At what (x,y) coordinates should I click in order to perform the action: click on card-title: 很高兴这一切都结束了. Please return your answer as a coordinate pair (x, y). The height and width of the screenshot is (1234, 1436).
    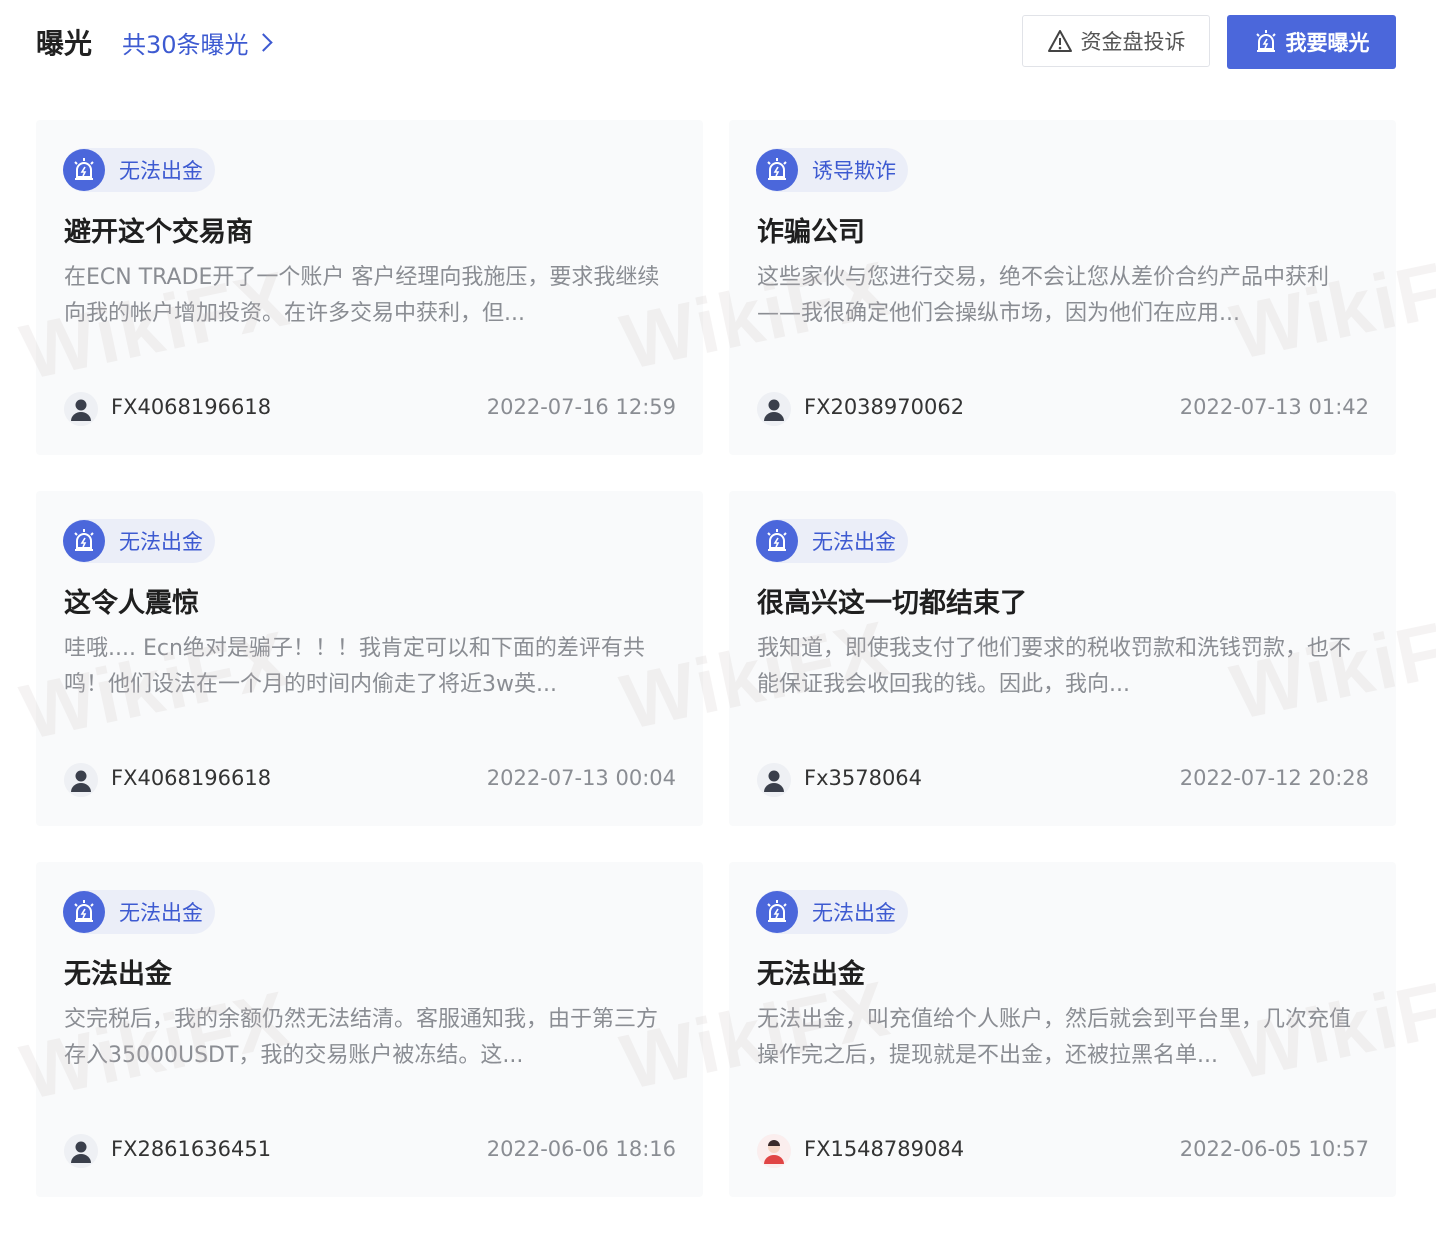
    Looking at the image, I should click on (892, 603).